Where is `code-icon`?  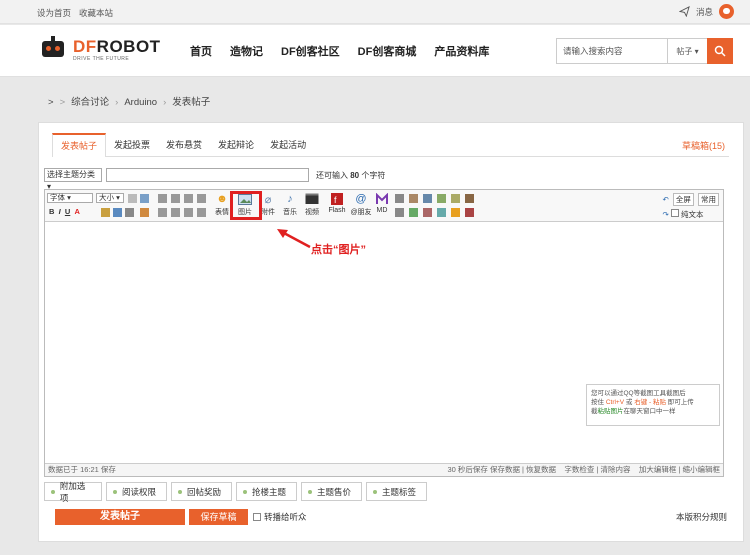 code-icon is located at coordinates (399, 212).